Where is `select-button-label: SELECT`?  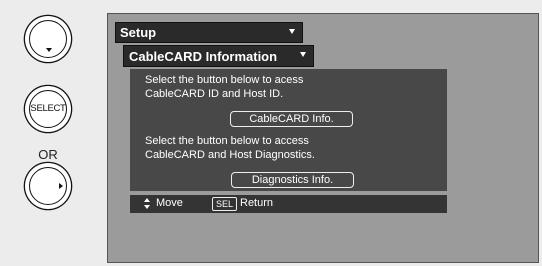 select-button-label: SELECT is located at coordinates (48, 108).